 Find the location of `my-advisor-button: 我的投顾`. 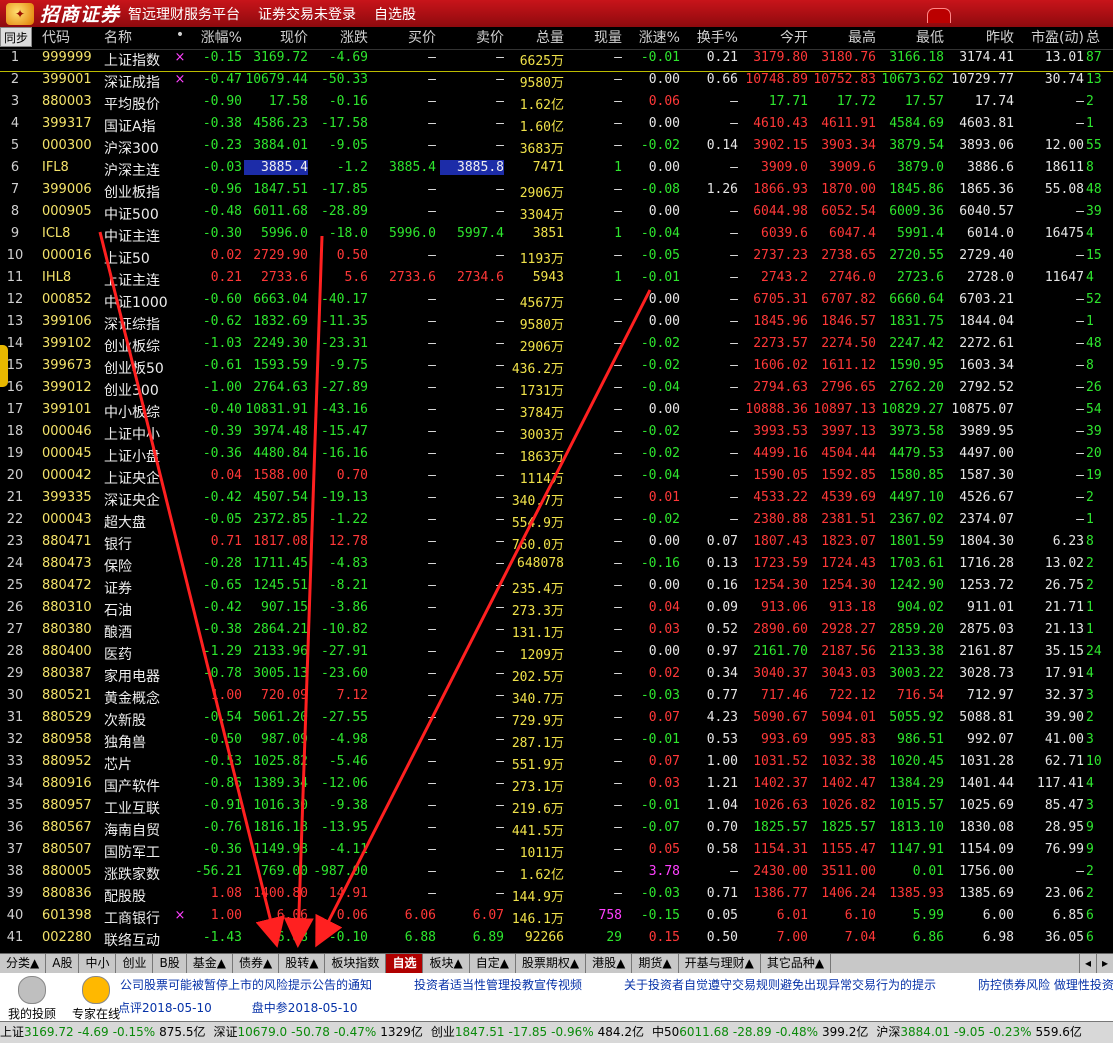

my-advisor-button: 我的投顾 is located at coordinates (32, 997).